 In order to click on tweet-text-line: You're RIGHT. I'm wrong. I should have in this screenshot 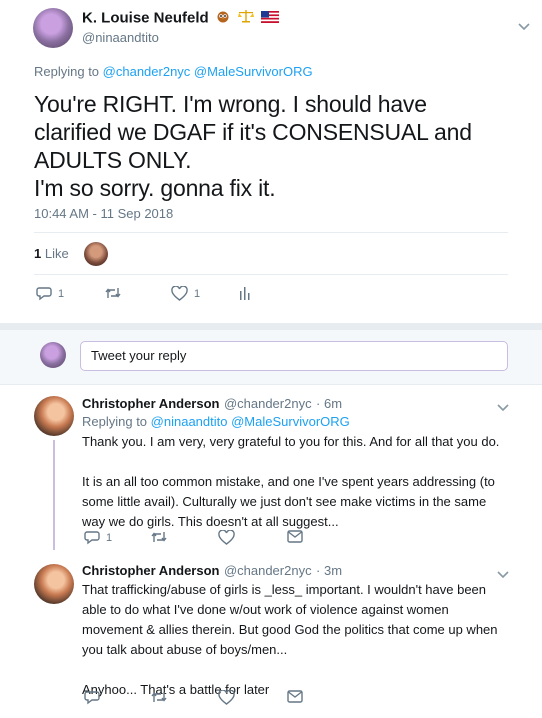, I will do `click(230, 104)`.